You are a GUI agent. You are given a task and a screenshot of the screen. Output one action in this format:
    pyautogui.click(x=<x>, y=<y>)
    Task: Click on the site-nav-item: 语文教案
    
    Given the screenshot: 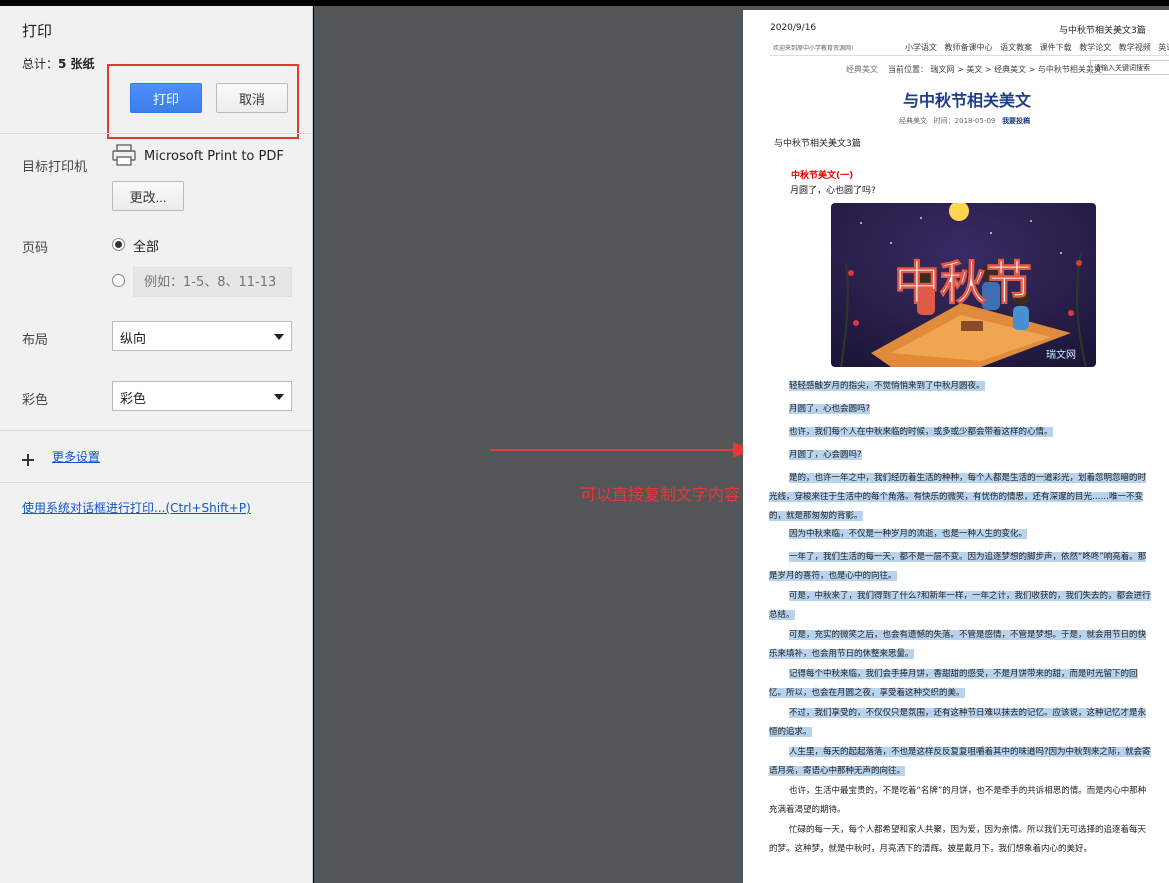 What is the action you would take?
    pyautogui.click(x=1016, y=47)
    